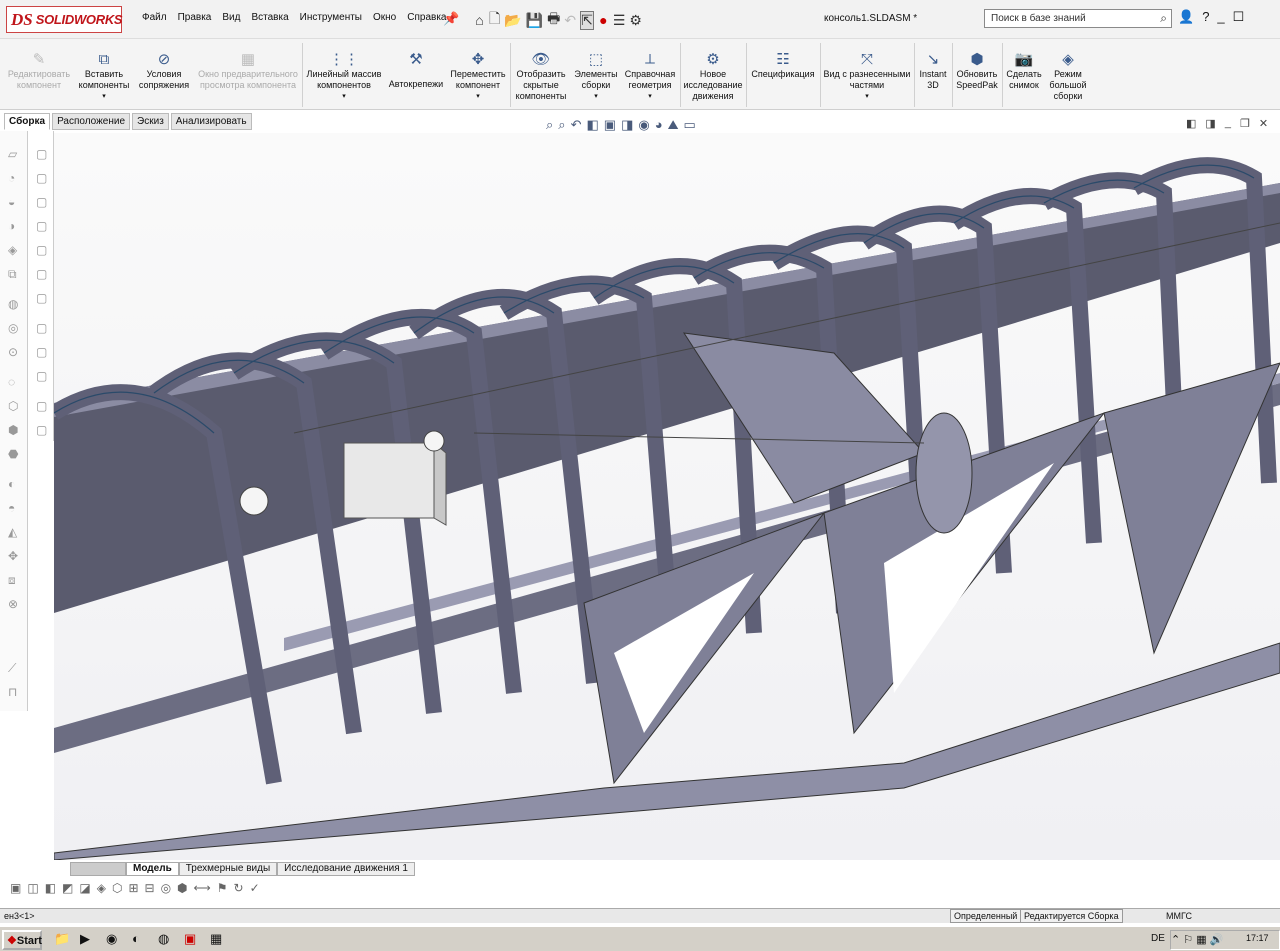 The image size is (1280, 951). I want to click on menu-insert: Вставка, so click(269, 17).